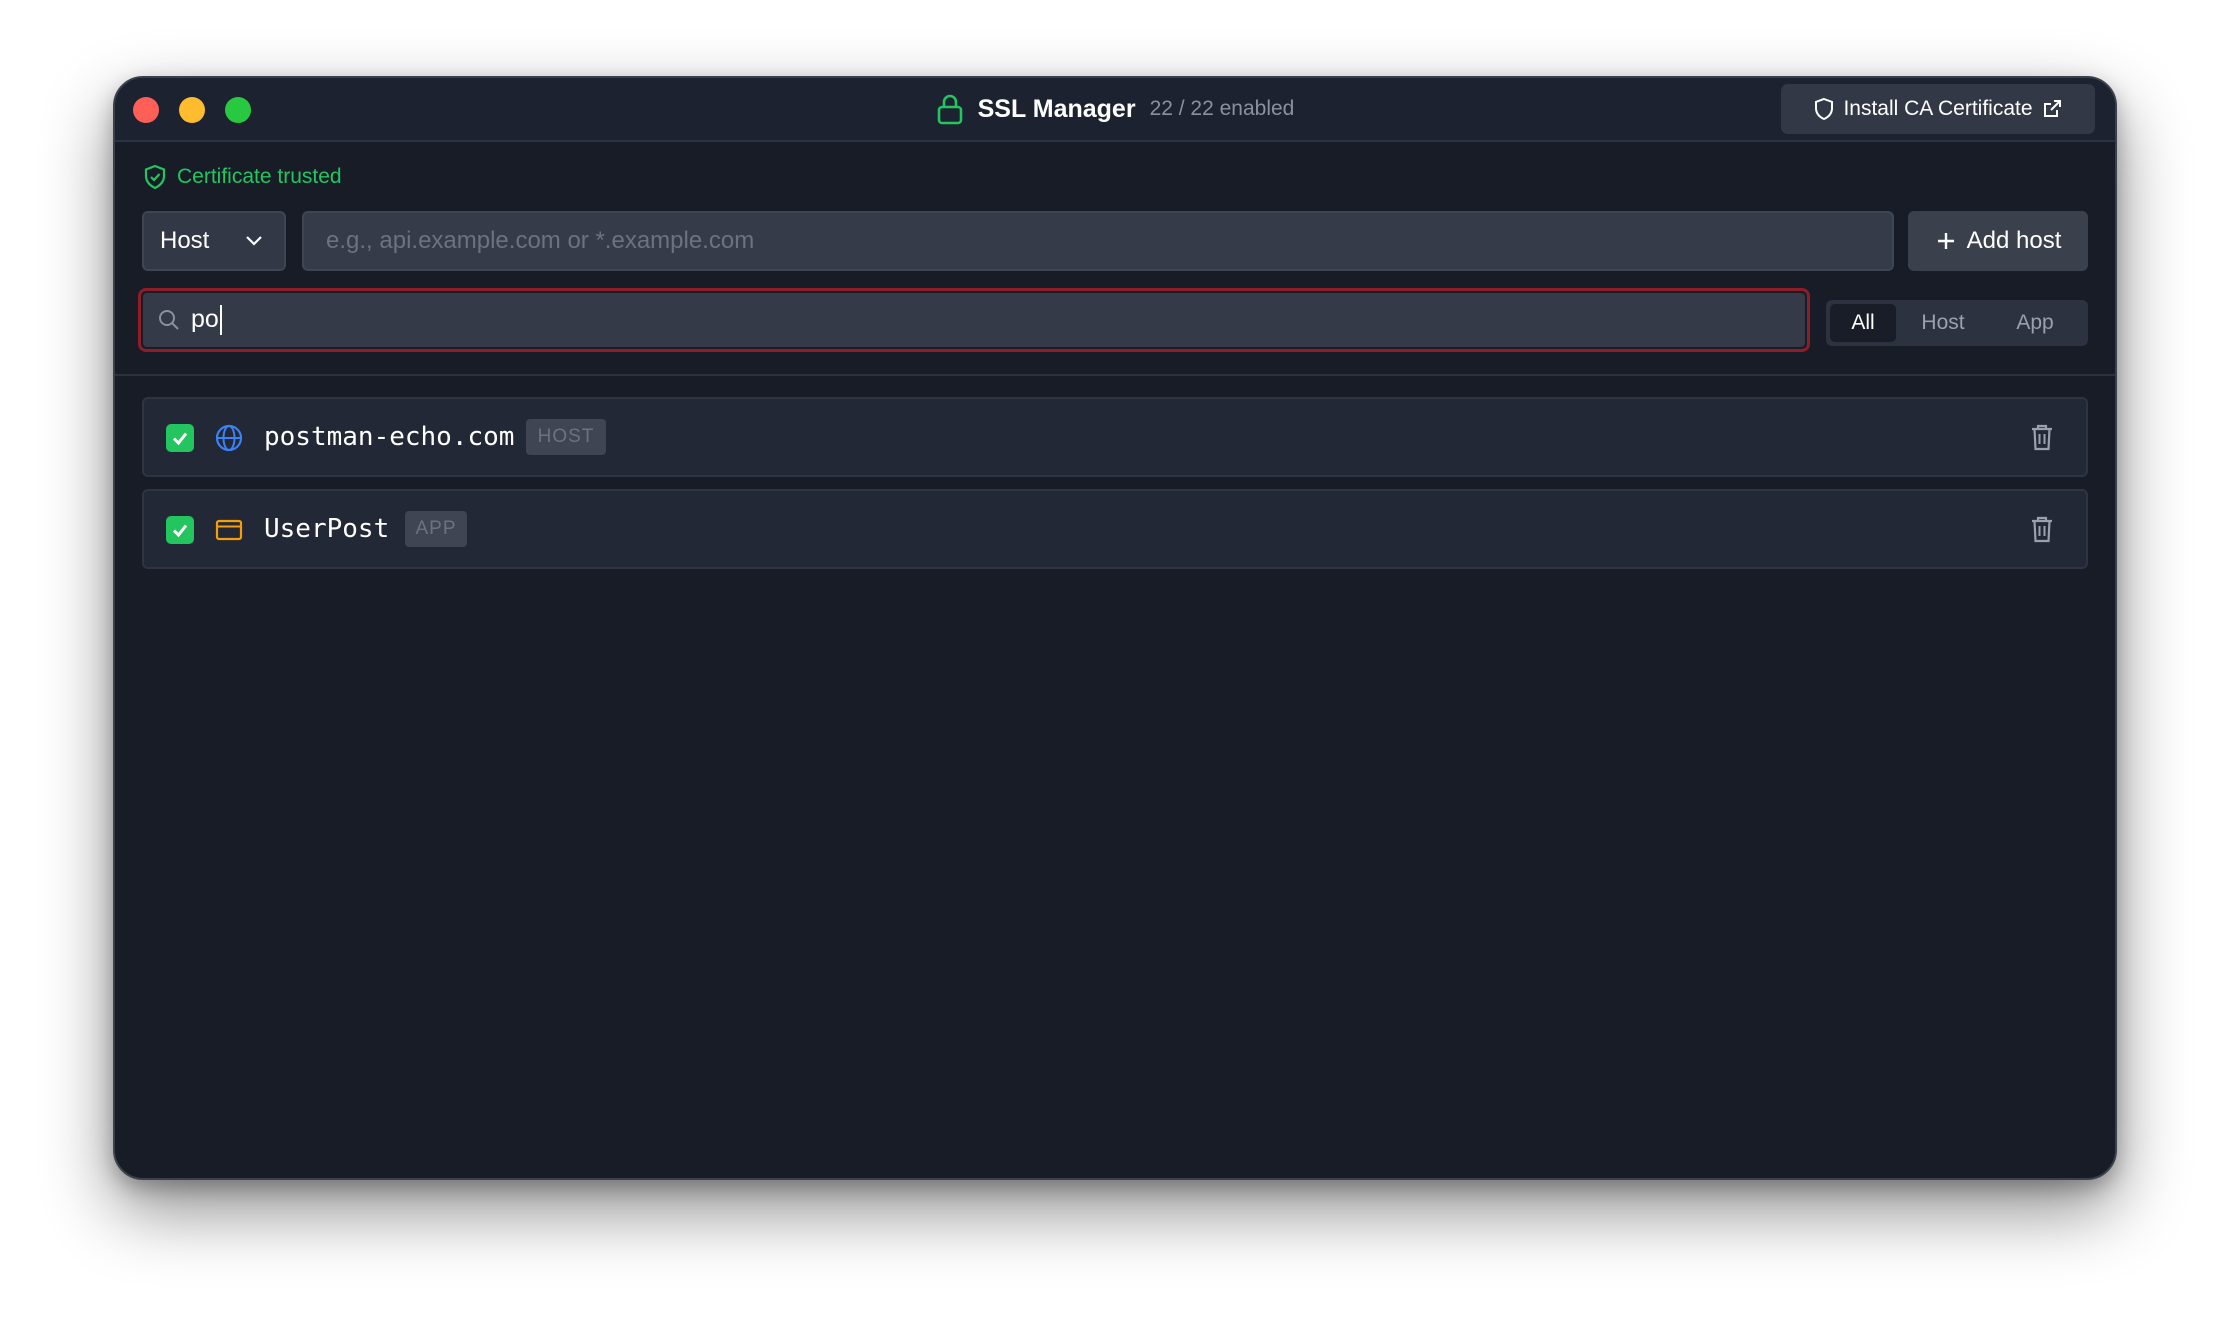 The height and width of the screenshot is (1326, 2224). I want to click on search-icon, so click(169, 320).